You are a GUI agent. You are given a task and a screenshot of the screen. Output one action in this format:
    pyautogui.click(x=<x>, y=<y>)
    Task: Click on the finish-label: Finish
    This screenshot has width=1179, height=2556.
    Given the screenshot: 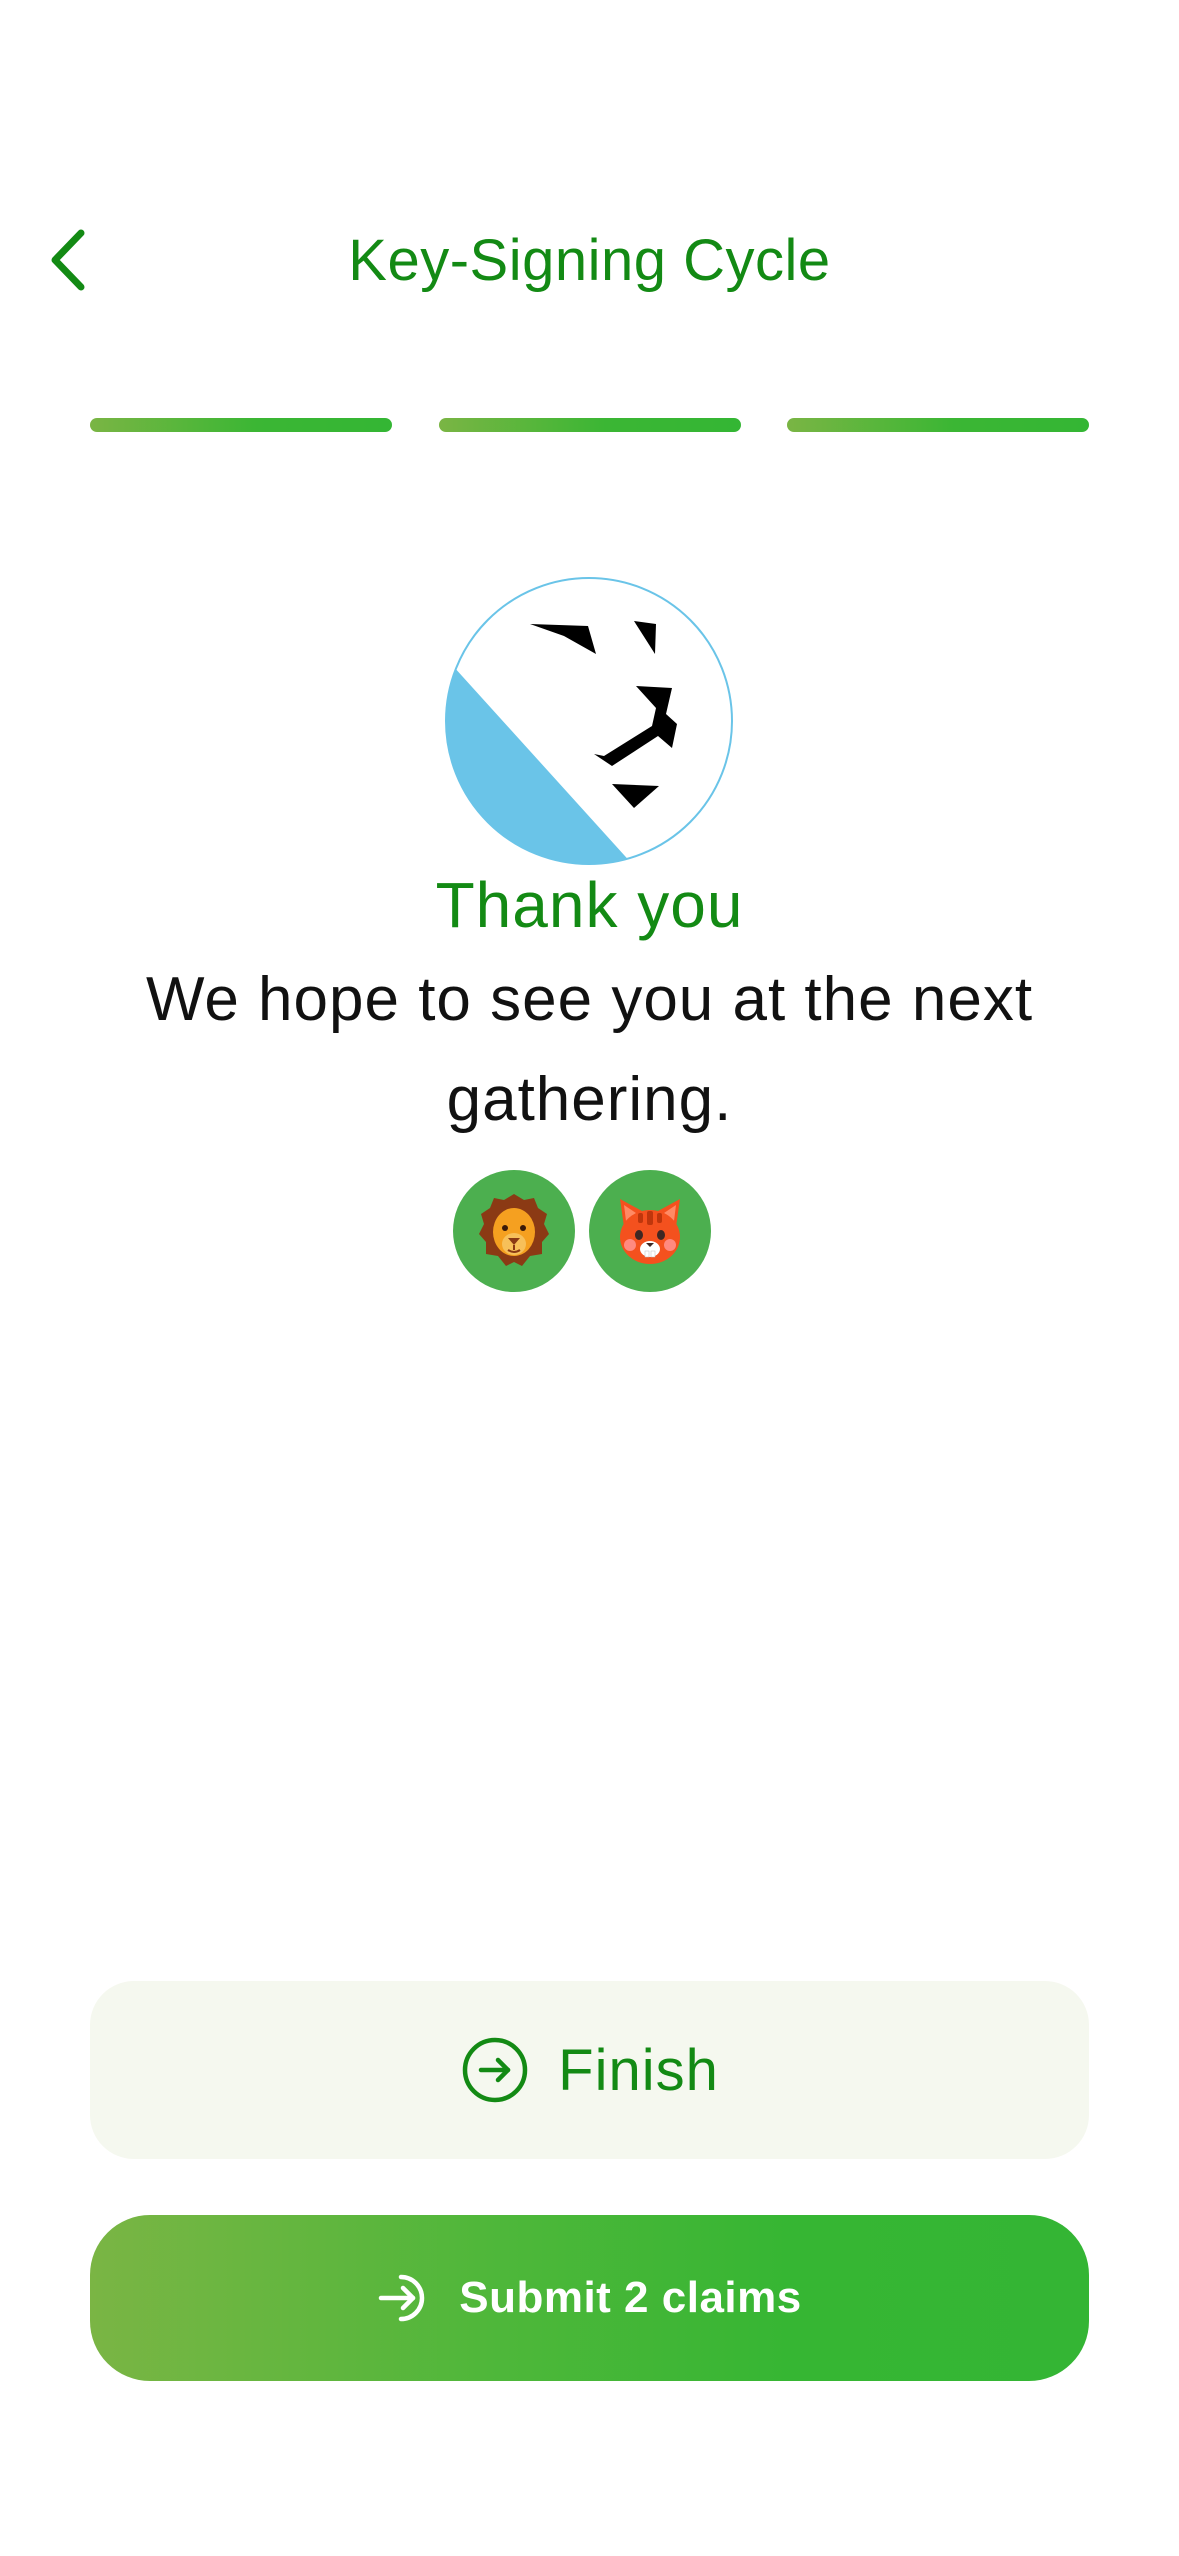 What is the action you would take?
    pyautogui.click(x=638, y=2070)
    